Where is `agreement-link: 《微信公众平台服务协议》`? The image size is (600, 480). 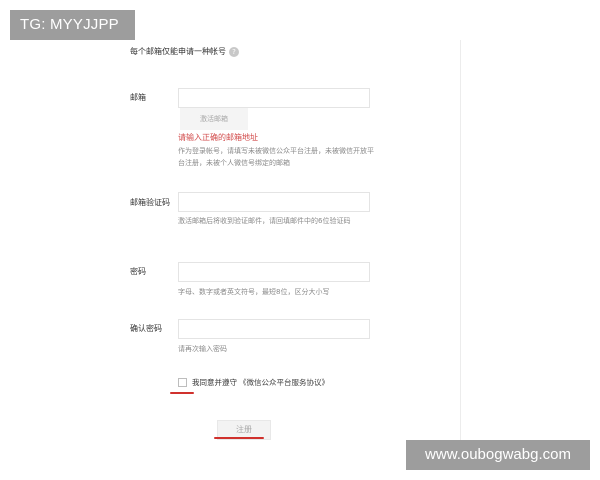
agreement-link: 《微信公众平台服务协议》 is located at coordinates (284, 382).